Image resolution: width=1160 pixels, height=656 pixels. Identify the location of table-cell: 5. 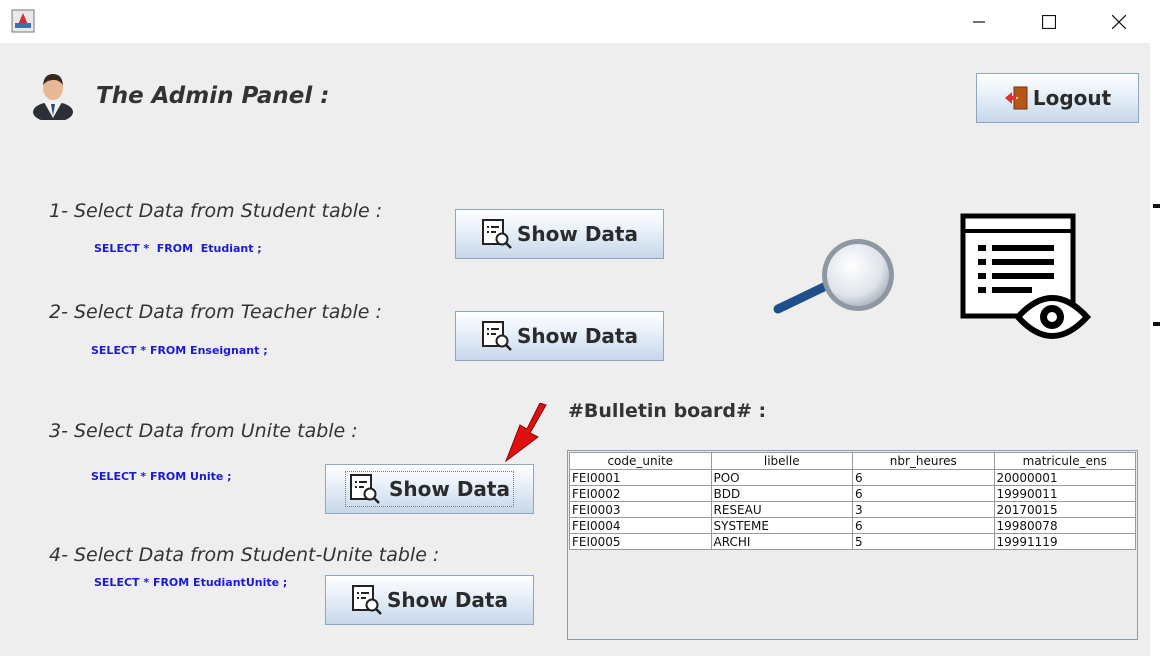
(923, 541).